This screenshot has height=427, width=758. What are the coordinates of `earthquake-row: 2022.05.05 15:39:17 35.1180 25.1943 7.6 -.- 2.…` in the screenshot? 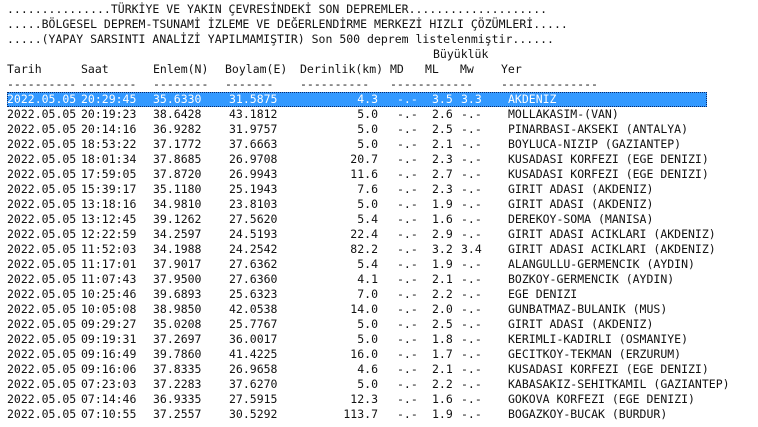 It's located at (357, 189).